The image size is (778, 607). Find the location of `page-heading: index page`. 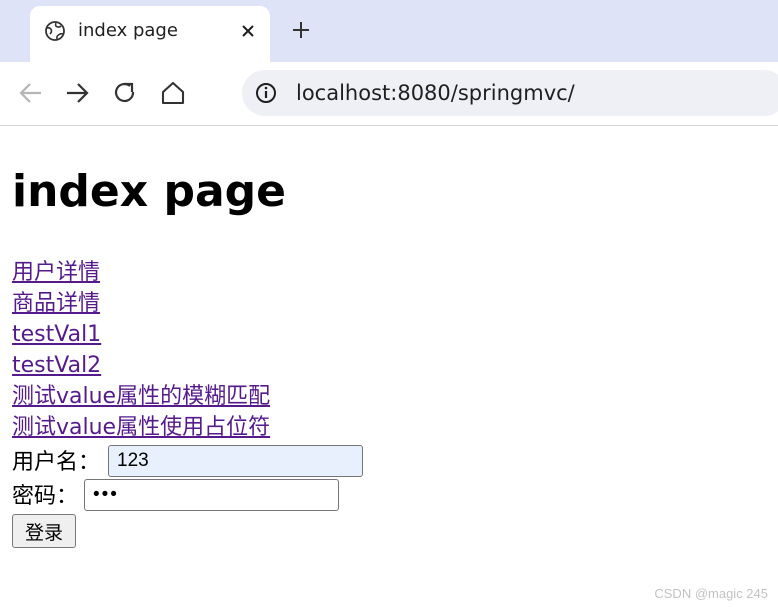

page-heading: index page is located at coordinates (149, 191).